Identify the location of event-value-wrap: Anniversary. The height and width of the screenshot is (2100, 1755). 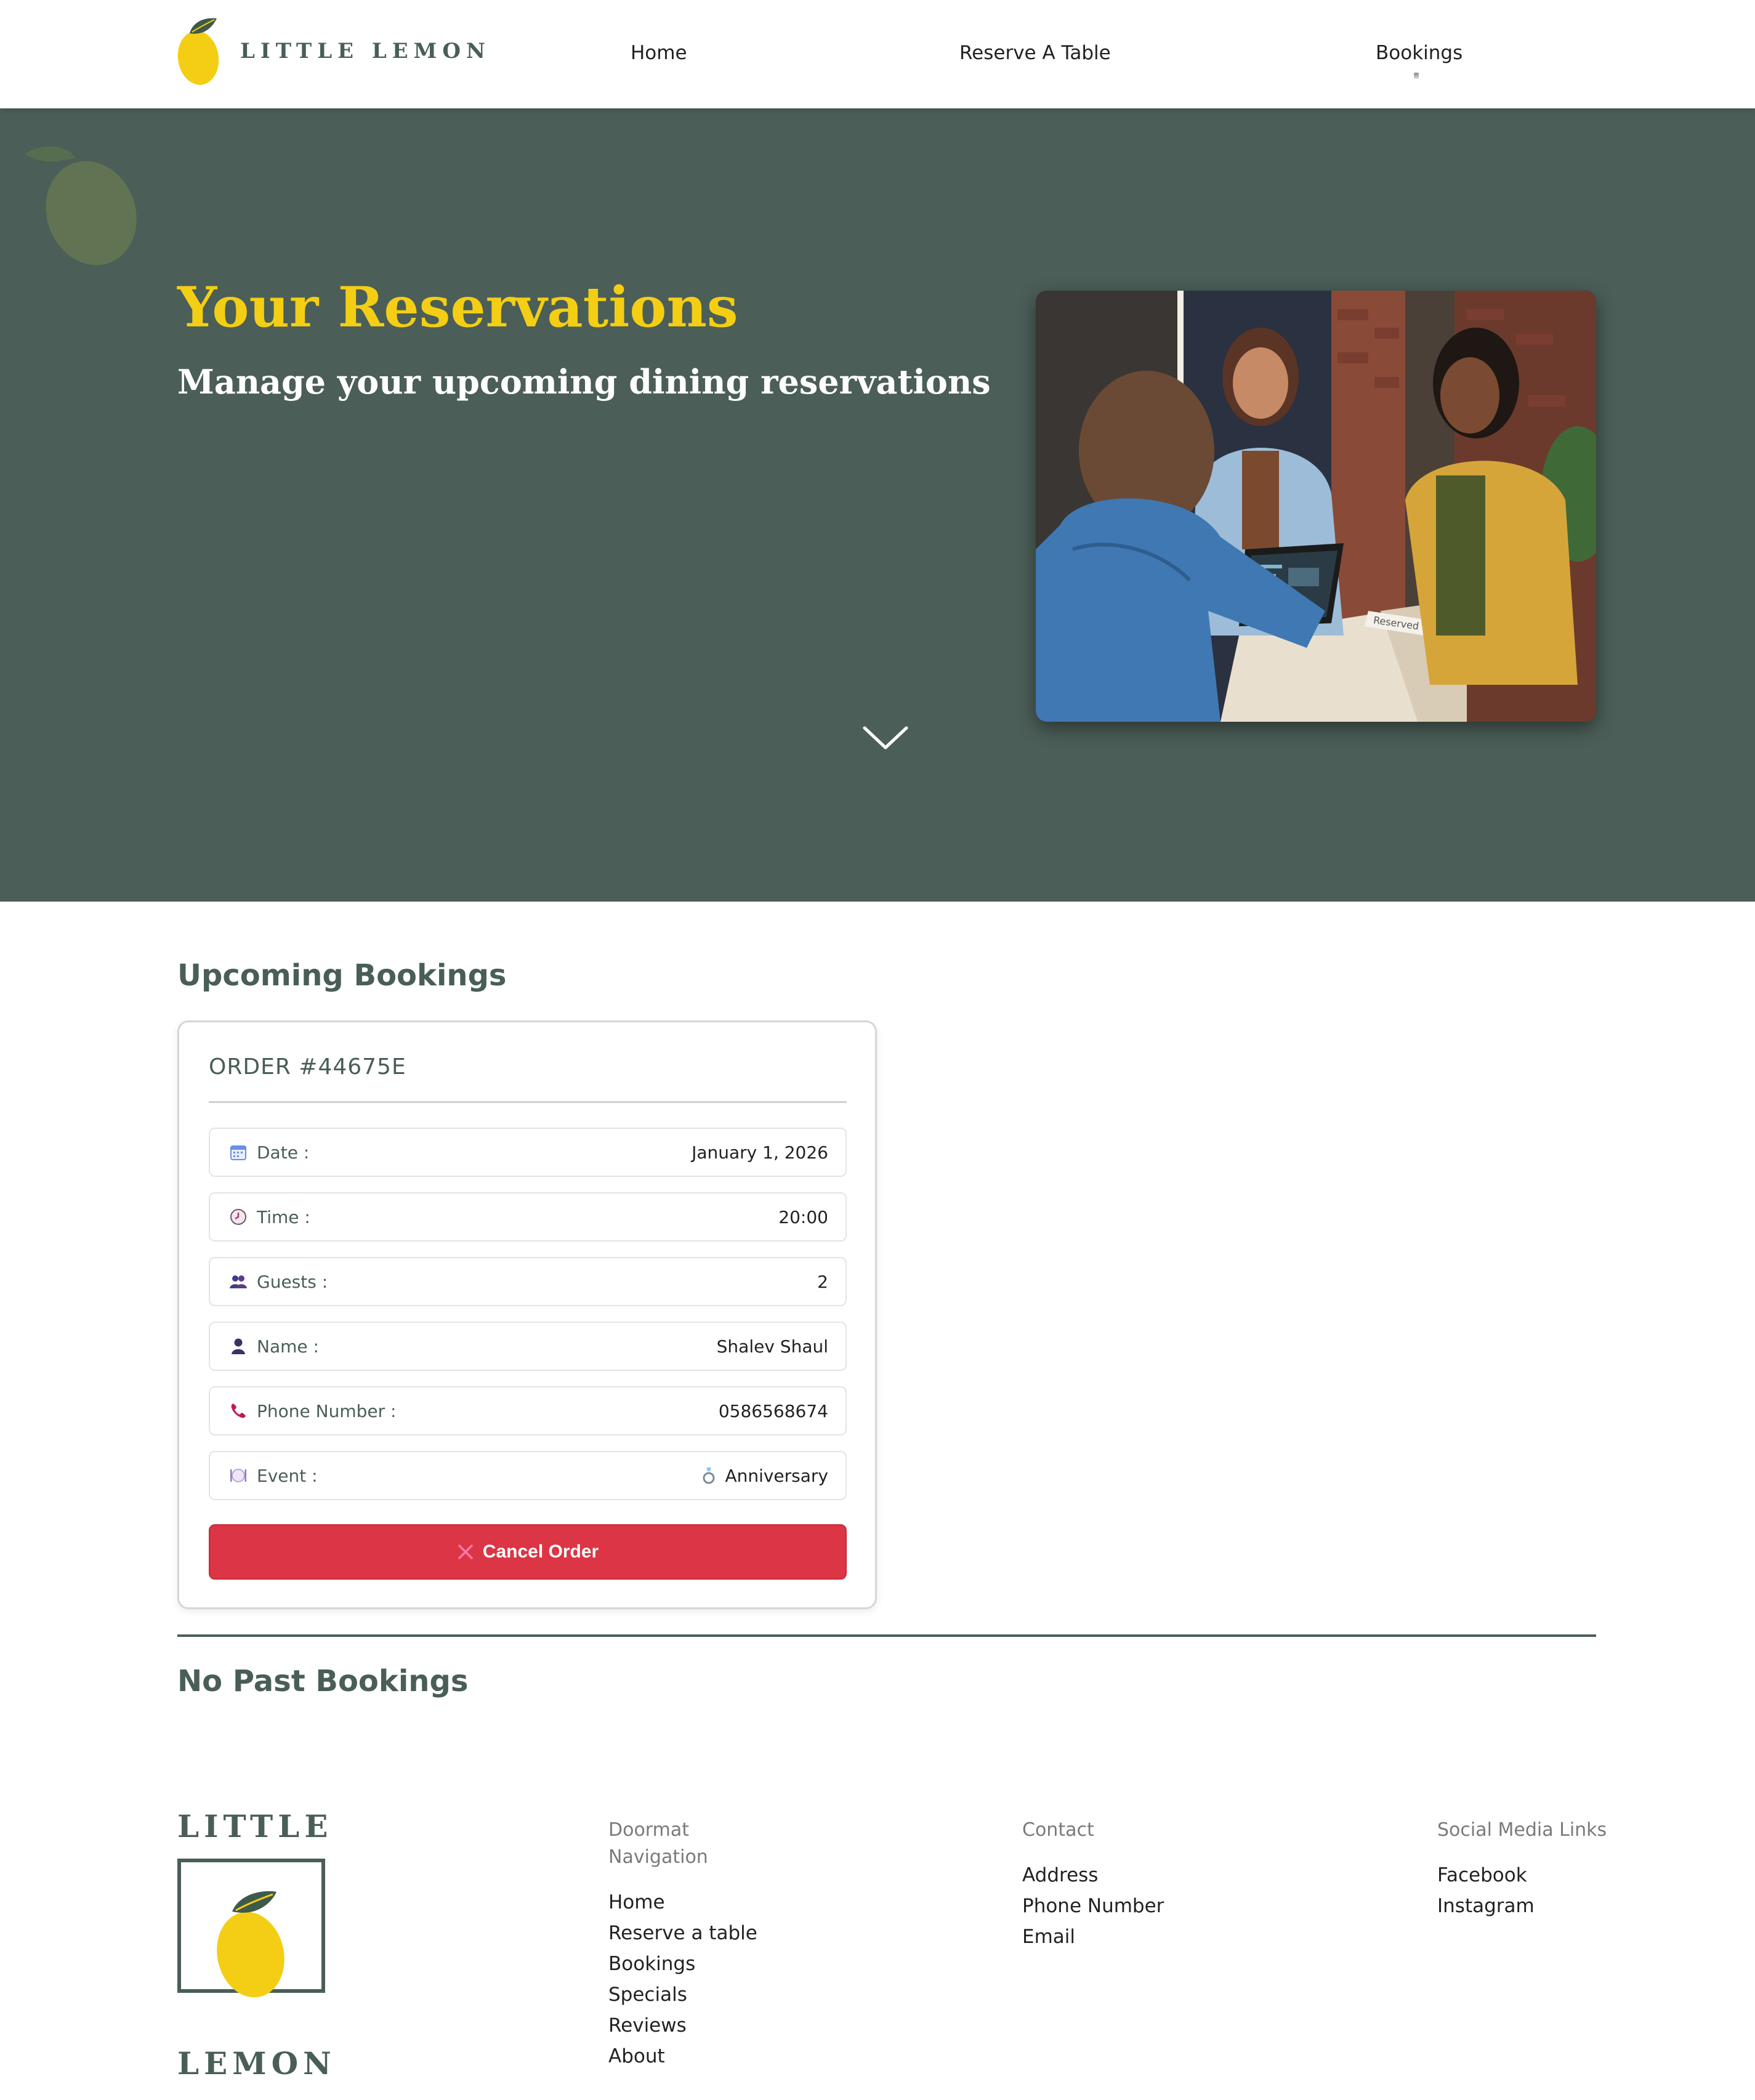
(765, 1476).